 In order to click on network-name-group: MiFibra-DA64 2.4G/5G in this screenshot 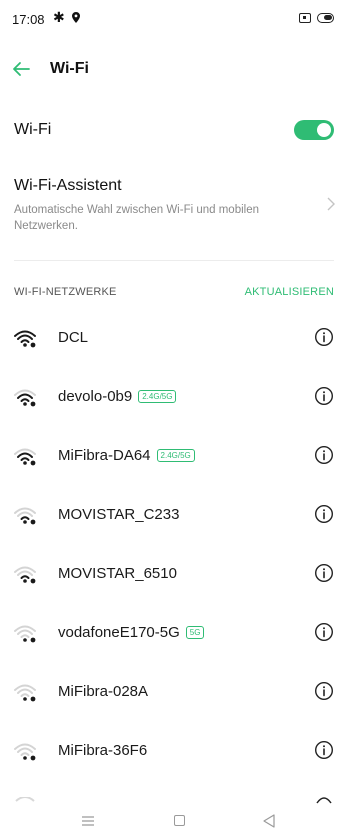, I will do `click(126, 455)`.